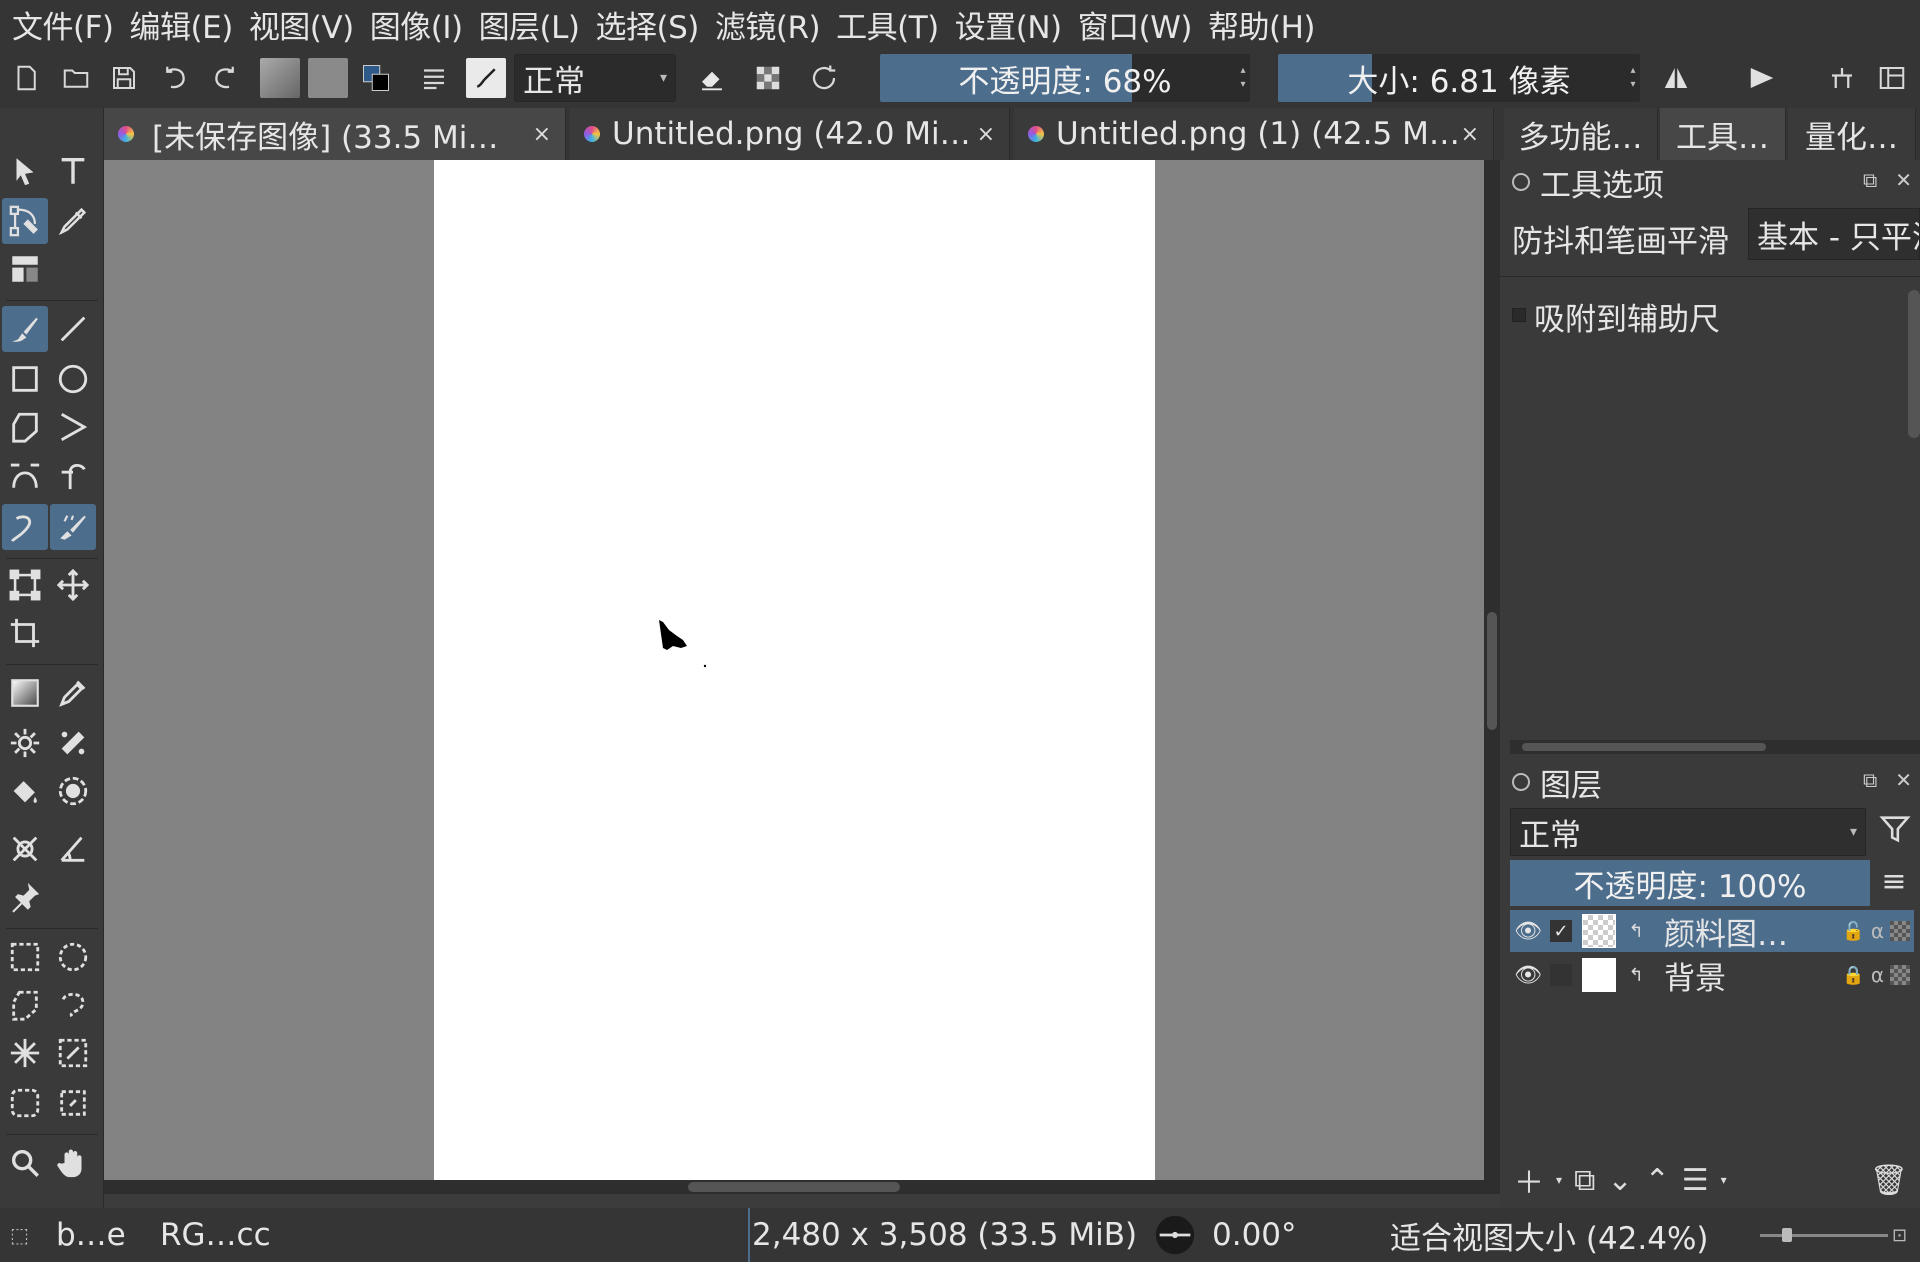  What do you see at coordinates (1254, 1235) in the screenshot?
I see `rotation-value: 0.00°` at bounding box center [1254, 1235].